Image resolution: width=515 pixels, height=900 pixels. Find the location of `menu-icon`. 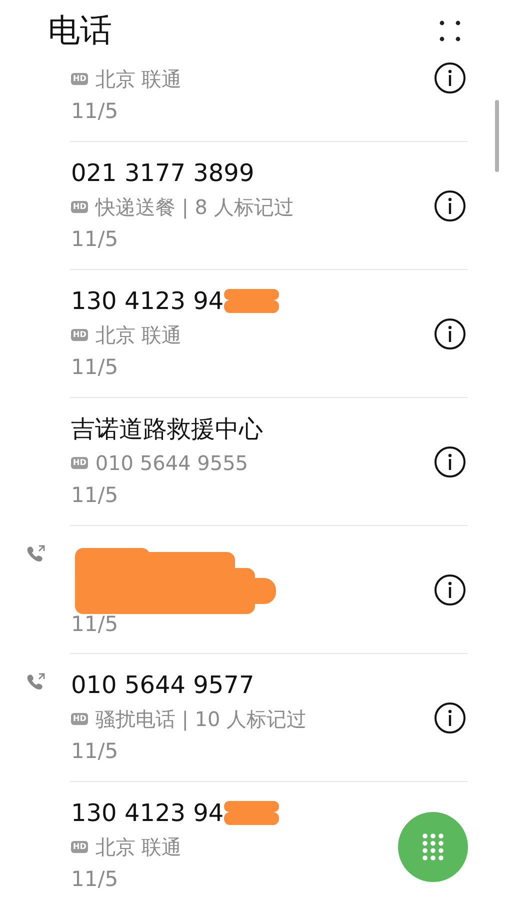

menu-icon is located at coordinates (450, 31).